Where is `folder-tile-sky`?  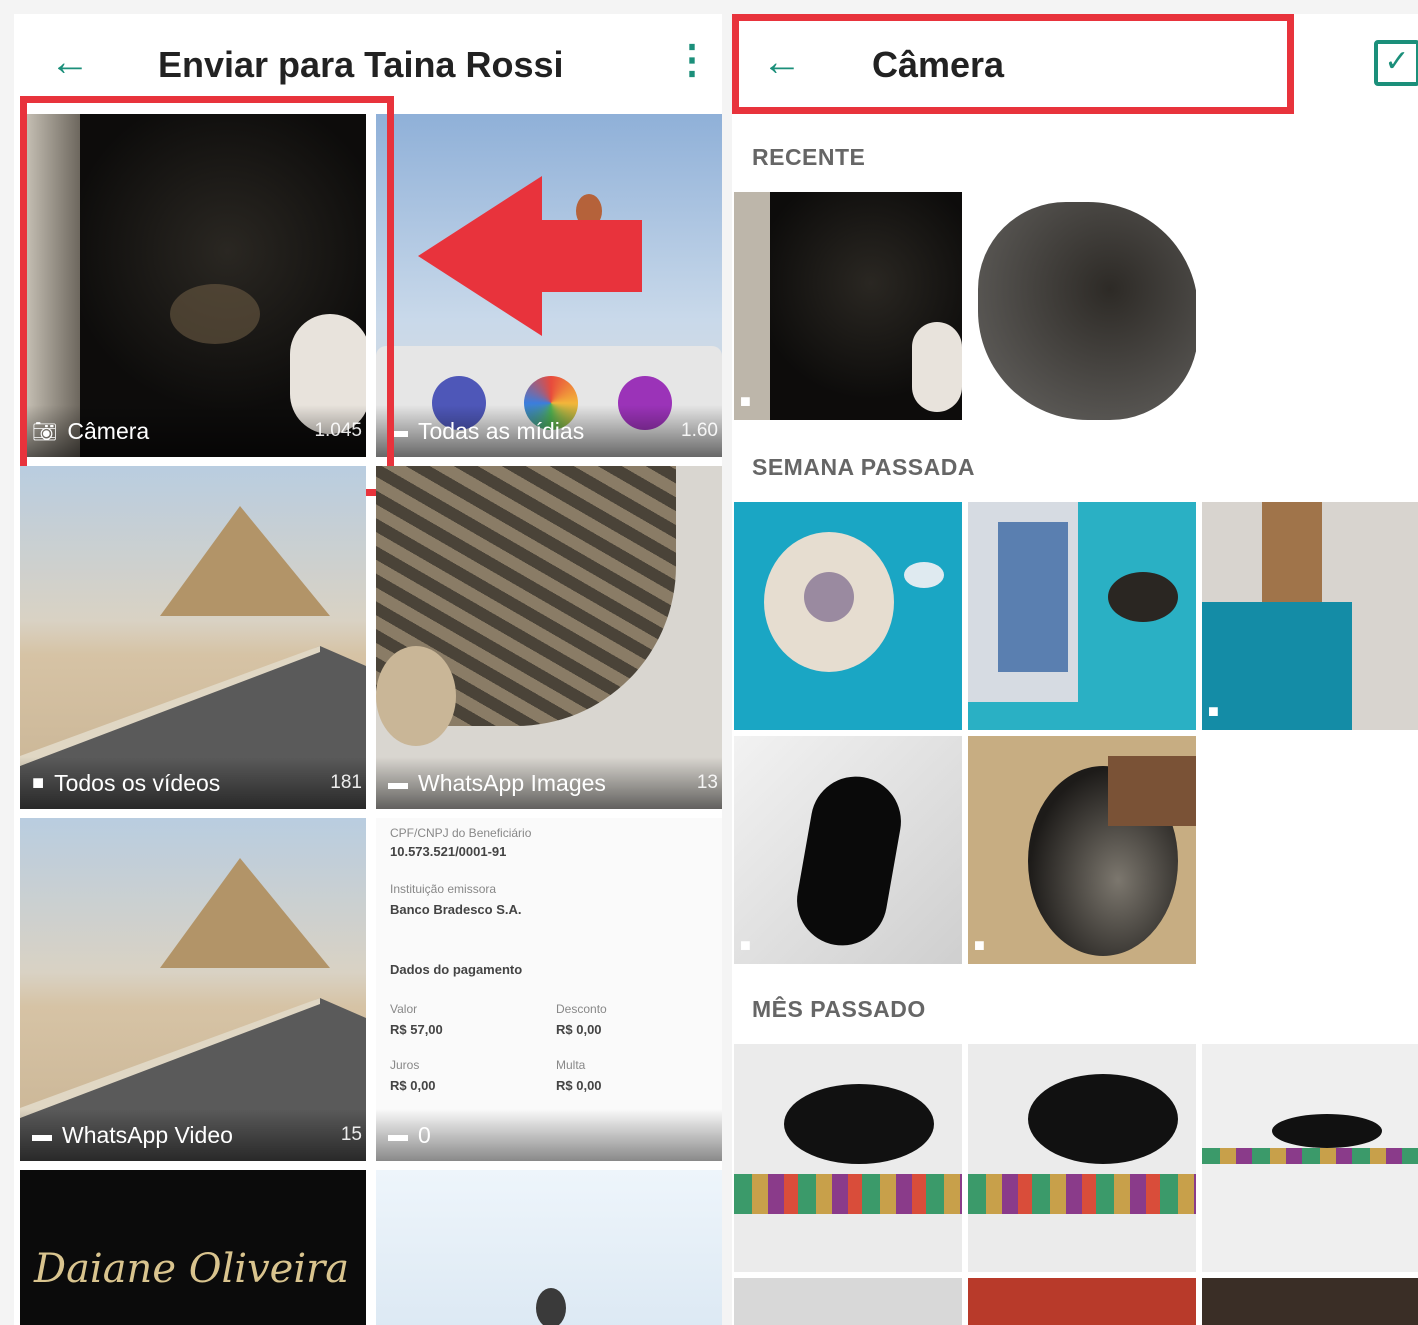 folder-tile-sky is located at coordinates (549, 1247).